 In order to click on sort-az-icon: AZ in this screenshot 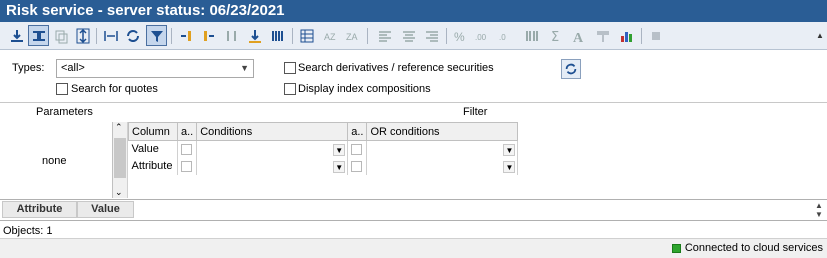, I will do `click(330, 35)`.